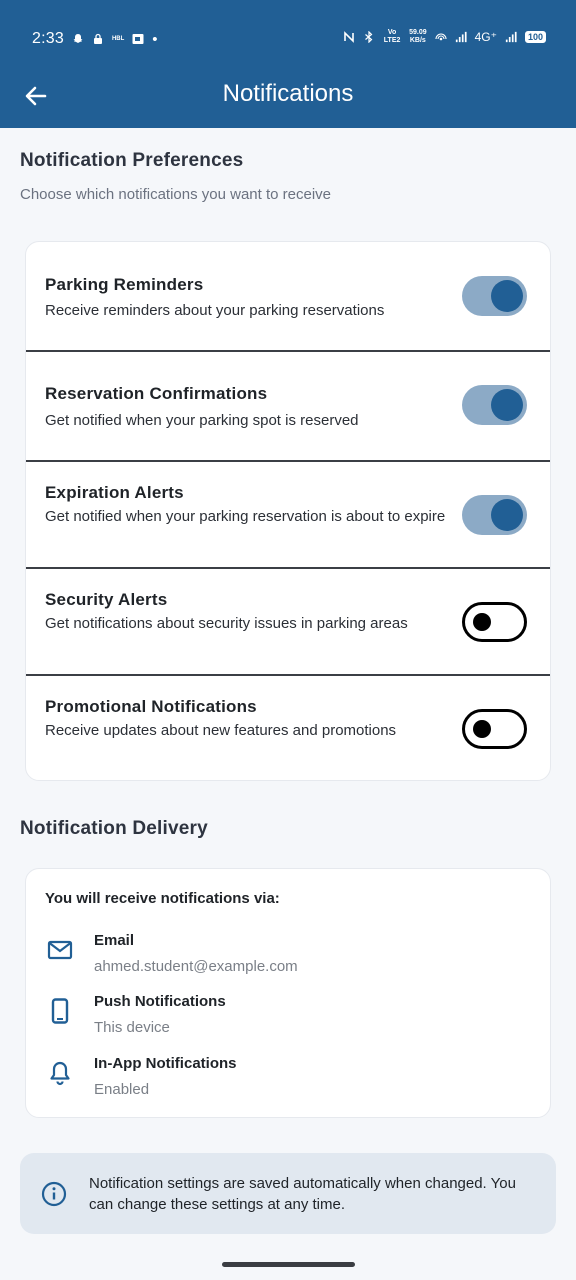 The height and width of the screenshot is (1280, 576). I want to click on channel-label: Email, so click(114, 940).